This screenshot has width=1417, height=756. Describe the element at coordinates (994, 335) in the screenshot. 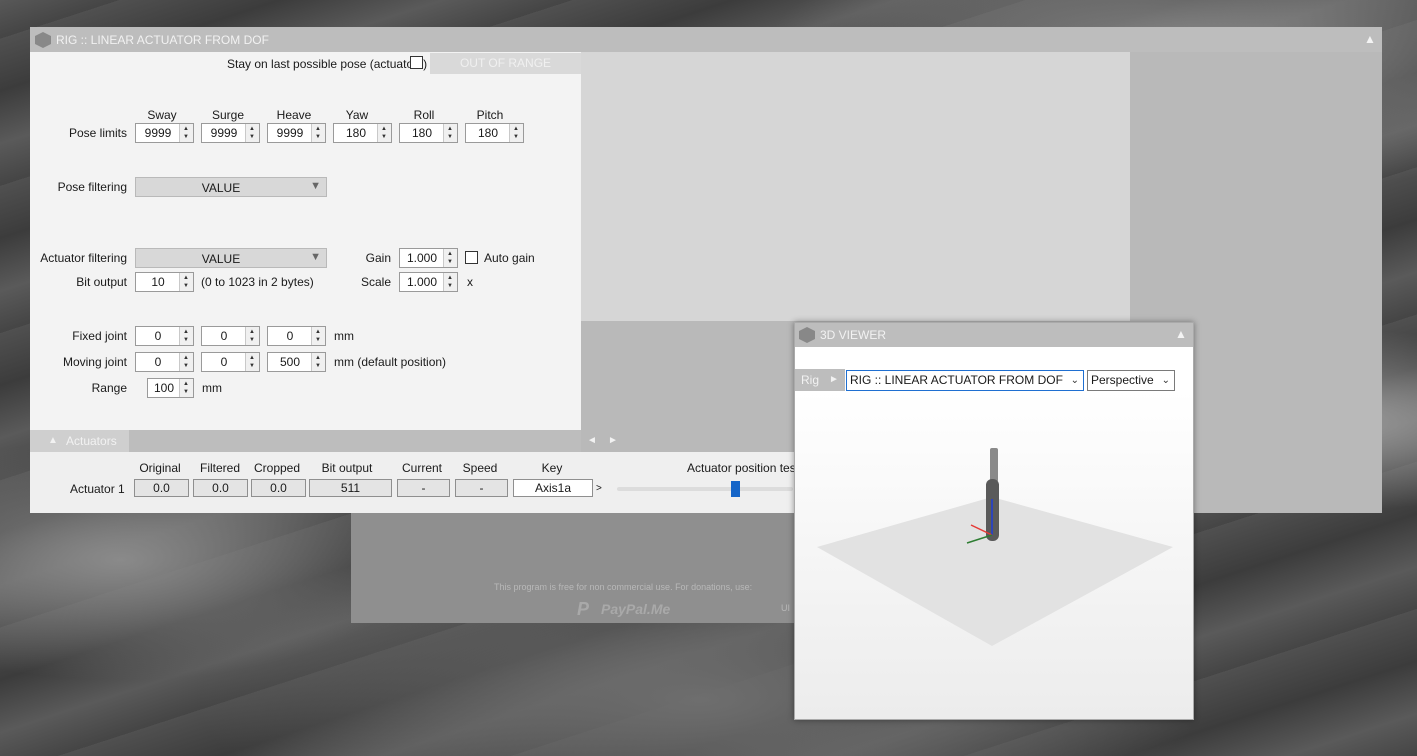

I see `viewer-titlebar: 3D VIEWER ▲` at that location.